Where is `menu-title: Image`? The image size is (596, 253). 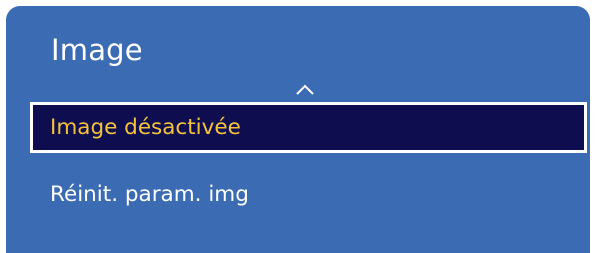
menu-title: Image is located at coordinates (97, 50).